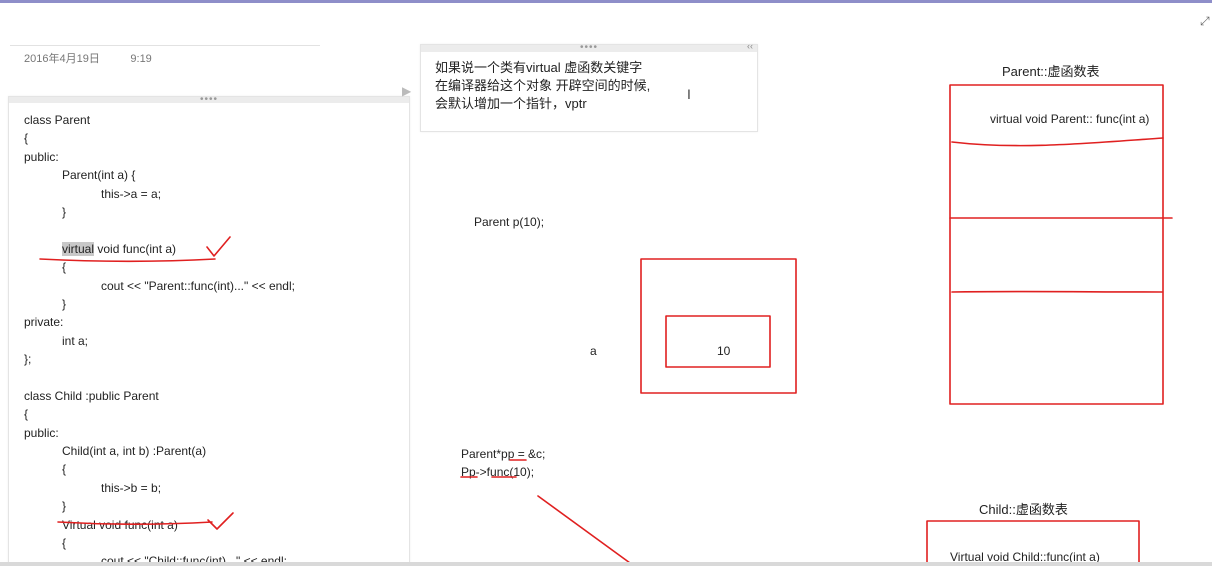 Image resolution: width=1212 pixels, height=566 pixels. I want to click on pointer-arrow-line, so click(584, 529).